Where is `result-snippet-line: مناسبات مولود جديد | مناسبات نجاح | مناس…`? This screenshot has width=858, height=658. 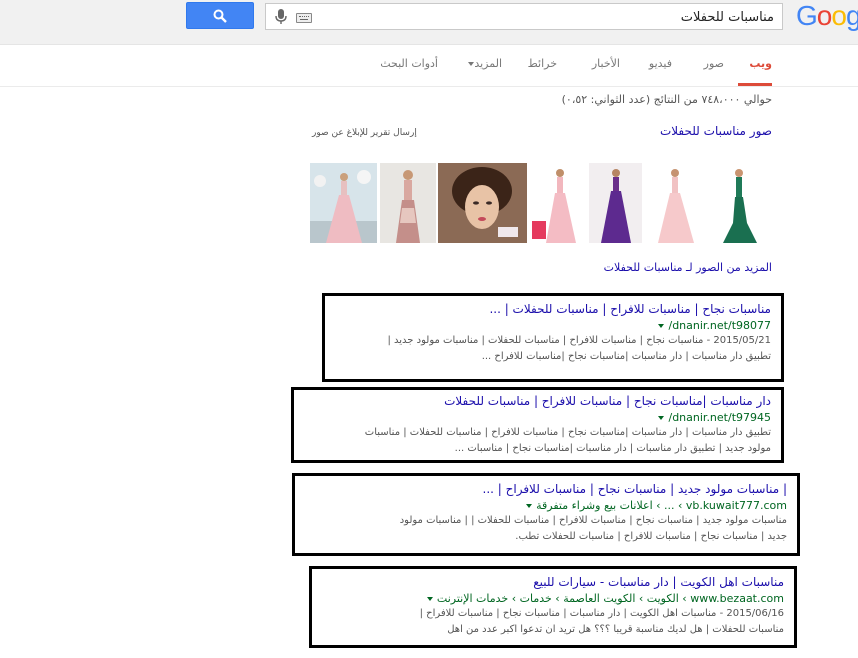 result-snippet-line: مناسبات مولود جديد | مناسبات نجاح | مناس… is located at coordinates (593, 520).